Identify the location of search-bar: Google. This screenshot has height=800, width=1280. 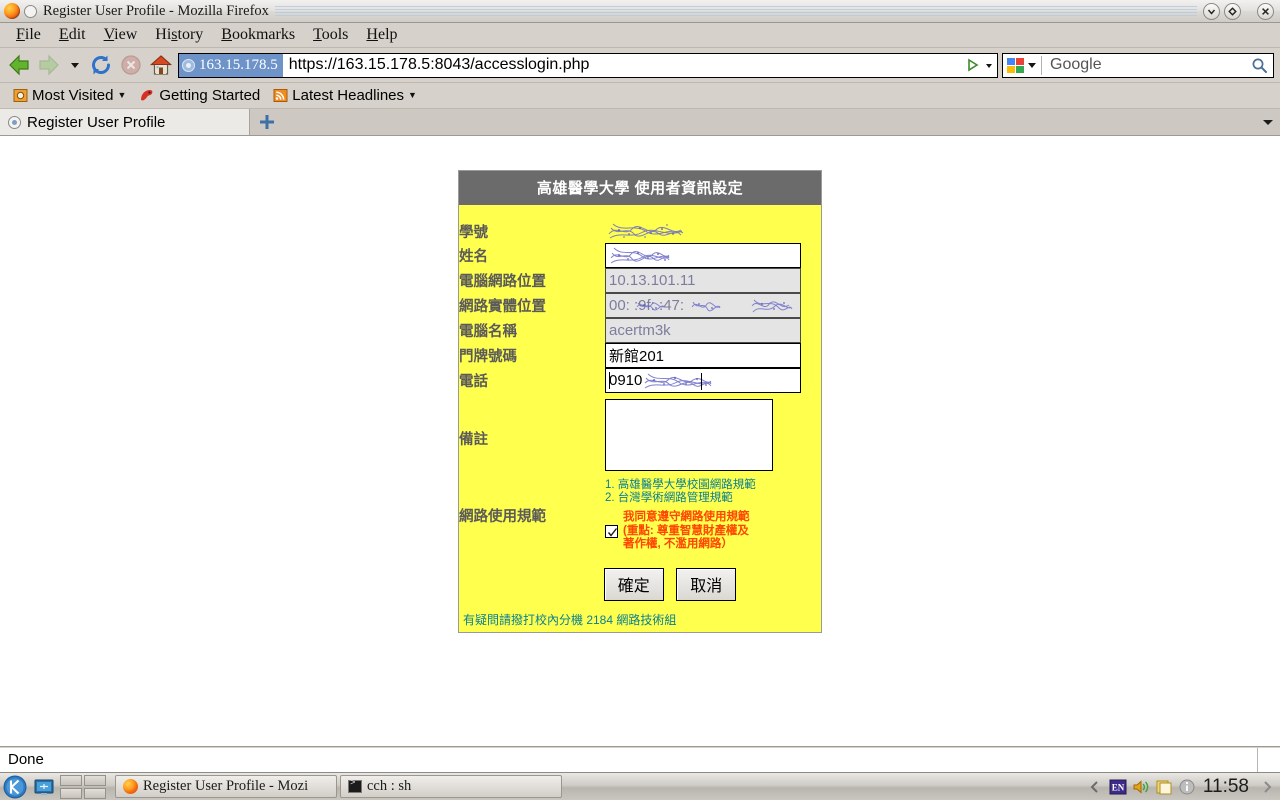
(1138, 65).